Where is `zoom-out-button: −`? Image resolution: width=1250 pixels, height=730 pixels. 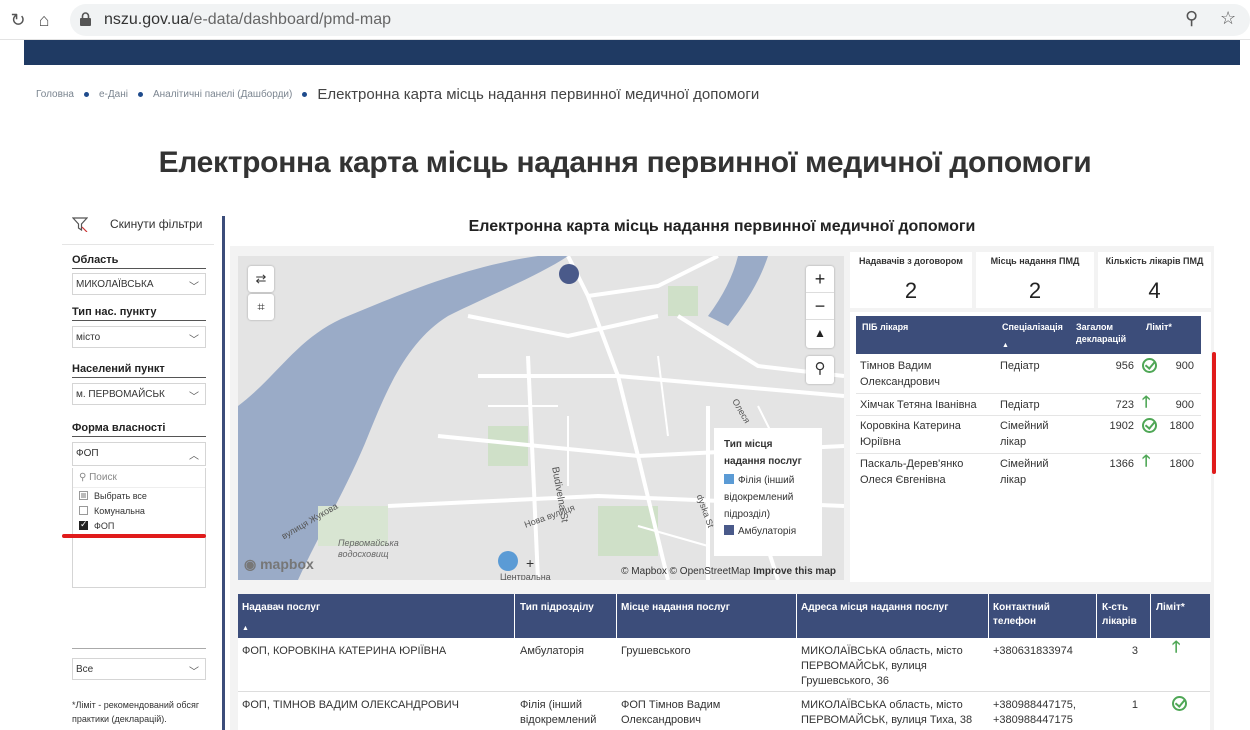 zoom-out-button: − is located at coordinates (820, 306).